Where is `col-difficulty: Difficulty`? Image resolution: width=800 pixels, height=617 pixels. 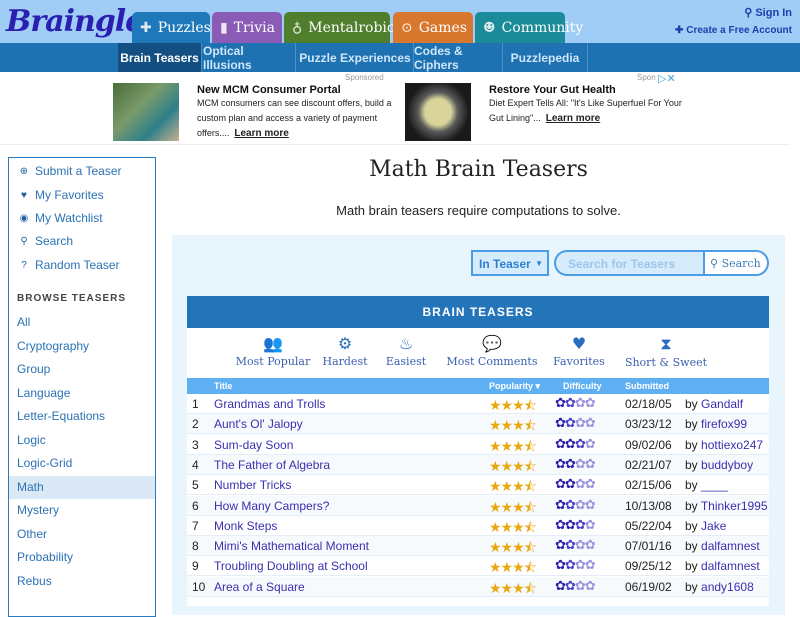 col-difficulty: Difficulty is located at coordinates (582, 386).